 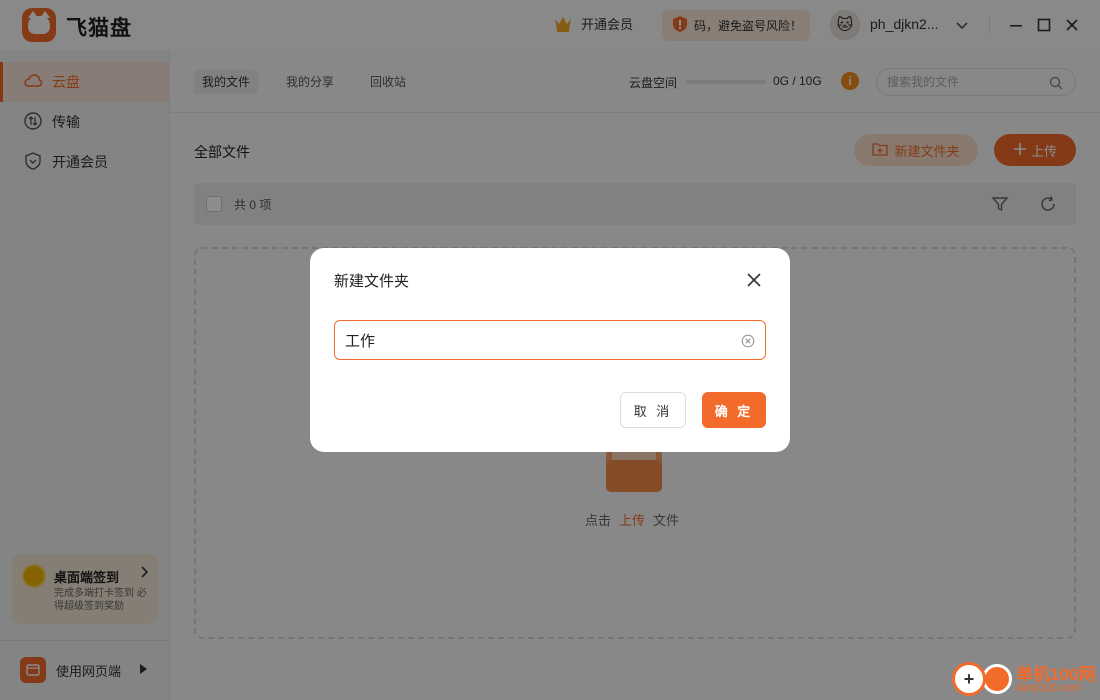 What do you see at coordinates (653, 410) in the screenshot?
I see `cancel-button: 取 消` at bounding box center [653, 410].